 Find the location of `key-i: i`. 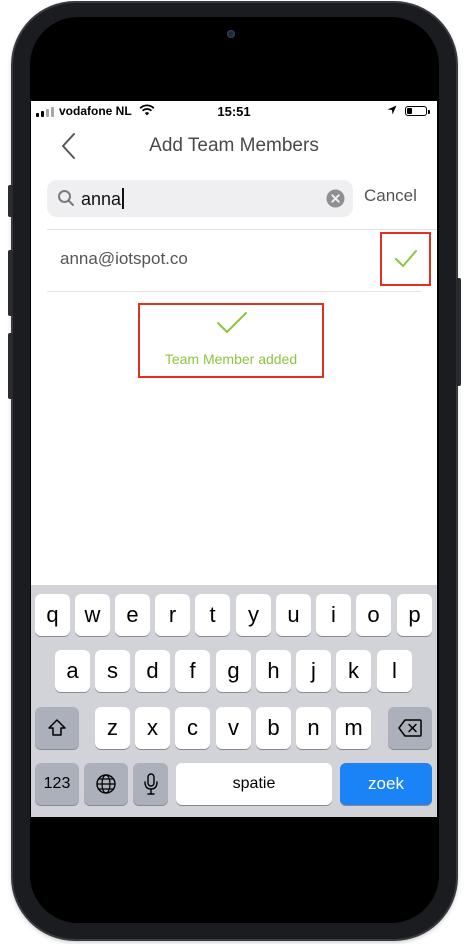

key-i: i is located at coordinates (333, 615).